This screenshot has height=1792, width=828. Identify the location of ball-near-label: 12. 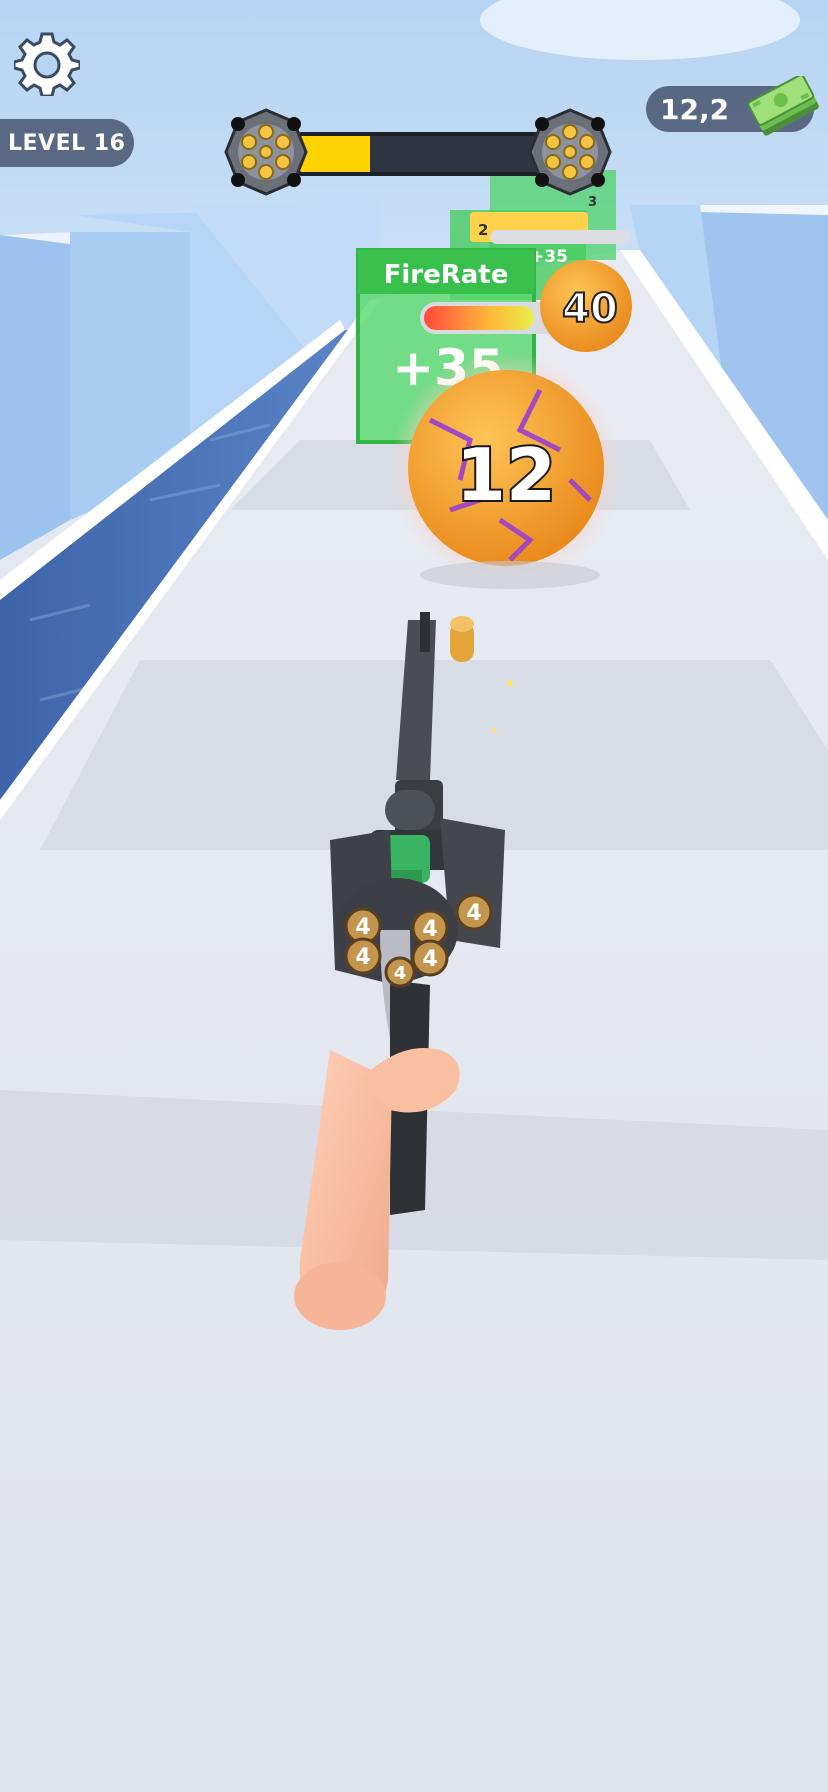
(506, 475).